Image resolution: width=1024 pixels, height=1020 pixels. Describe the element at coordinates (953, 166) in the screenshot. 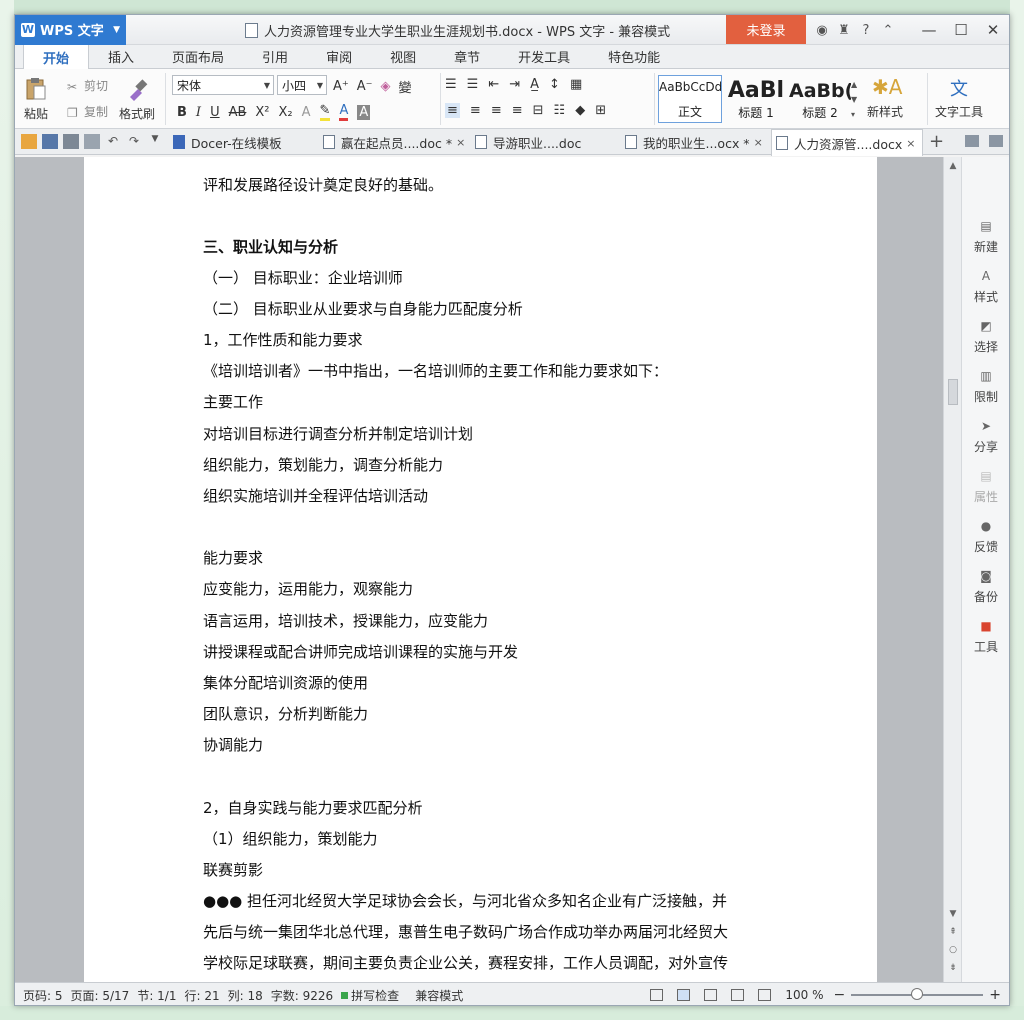

I see `scroll-up-icon: ▲` at that location.